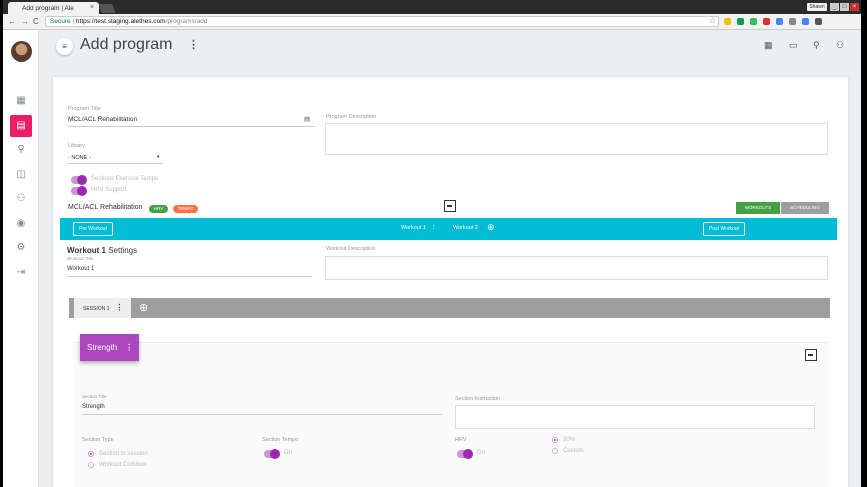  I want to click on tab-title: Add program | Ale, so click(48, 8).